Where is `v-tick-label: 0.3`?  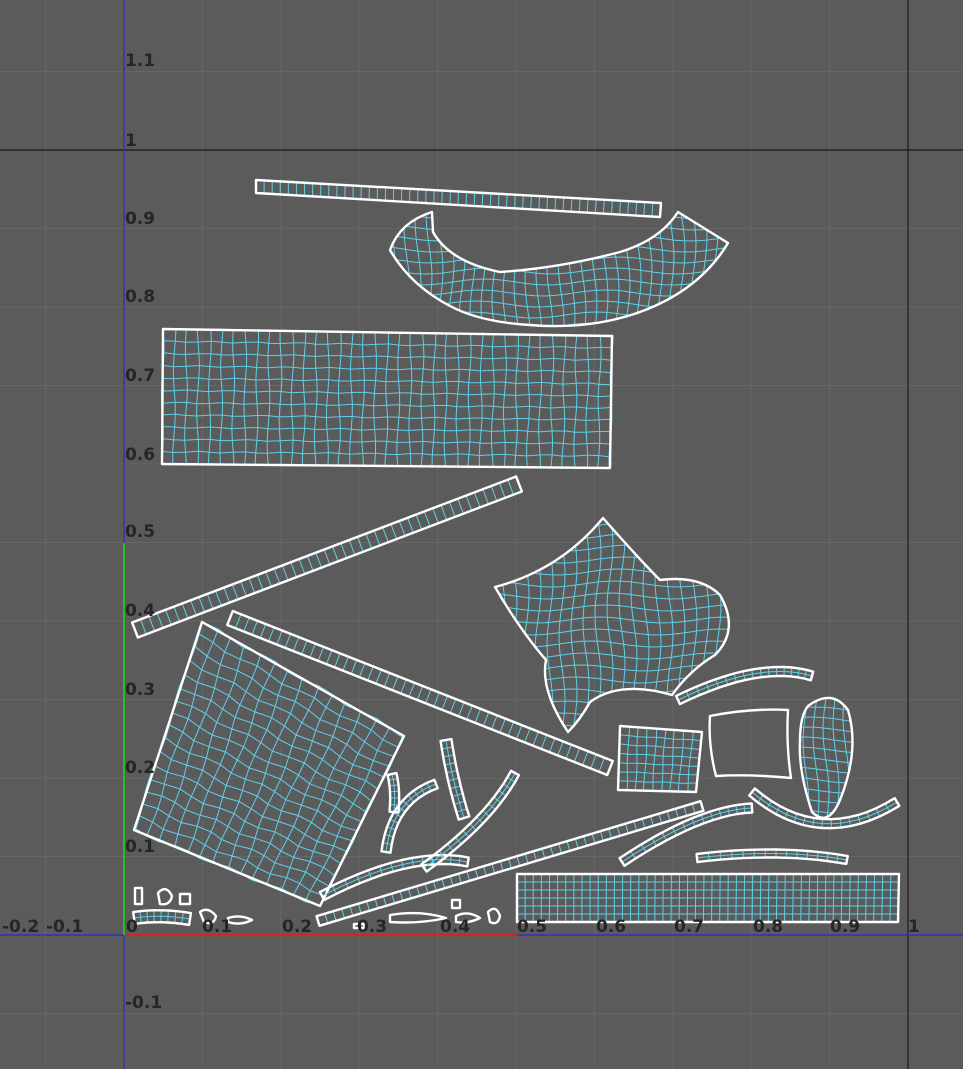 v-tick-label: 0.3 is located at coordinates (140, 690).